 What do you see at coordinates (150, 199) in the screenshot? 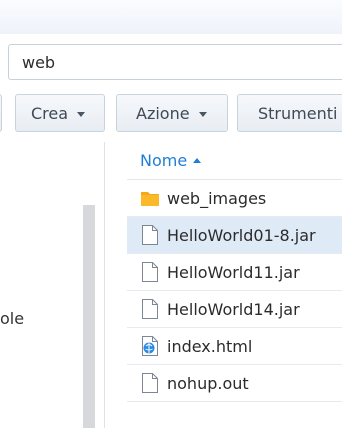
I see `folder-icon` at bounding box center [150, 199].